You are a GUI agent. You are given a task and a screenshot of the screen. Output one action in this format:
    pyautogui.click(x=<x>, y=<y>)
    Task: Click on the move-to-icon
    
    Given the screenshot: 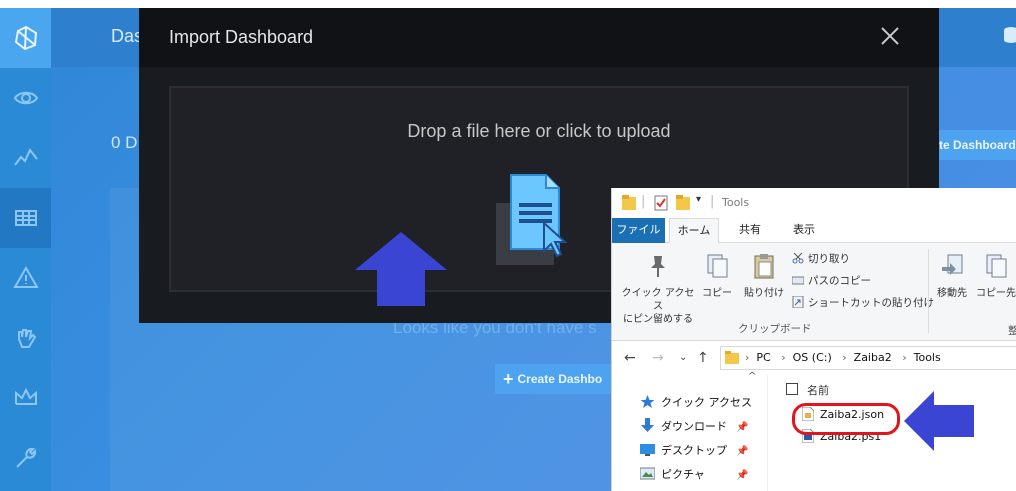 What is the action you would take?
    pyautogui.click(x=952, y=264)
    